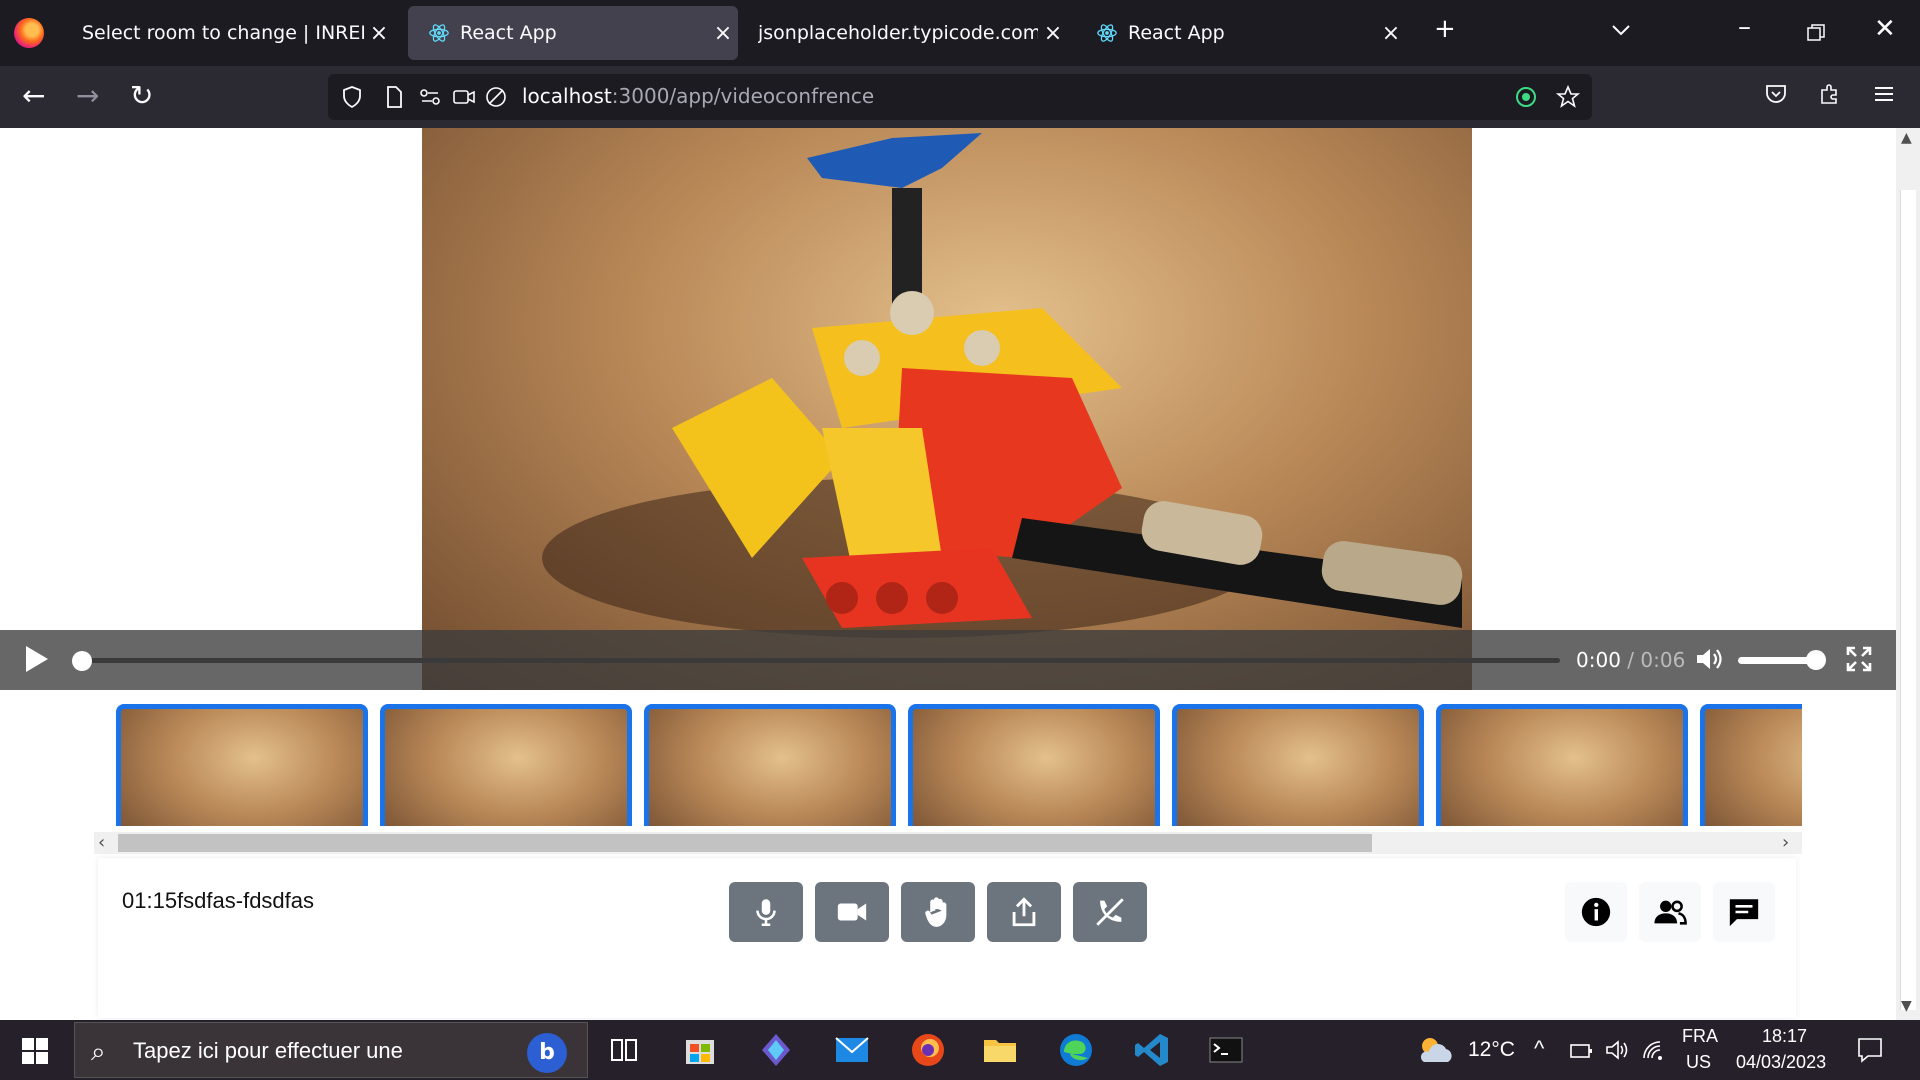 The image size is (1920, 1080). I want to click on taskbar-search: ⌕ Tapez ici pour effectuer une b, so click(331, 1050).